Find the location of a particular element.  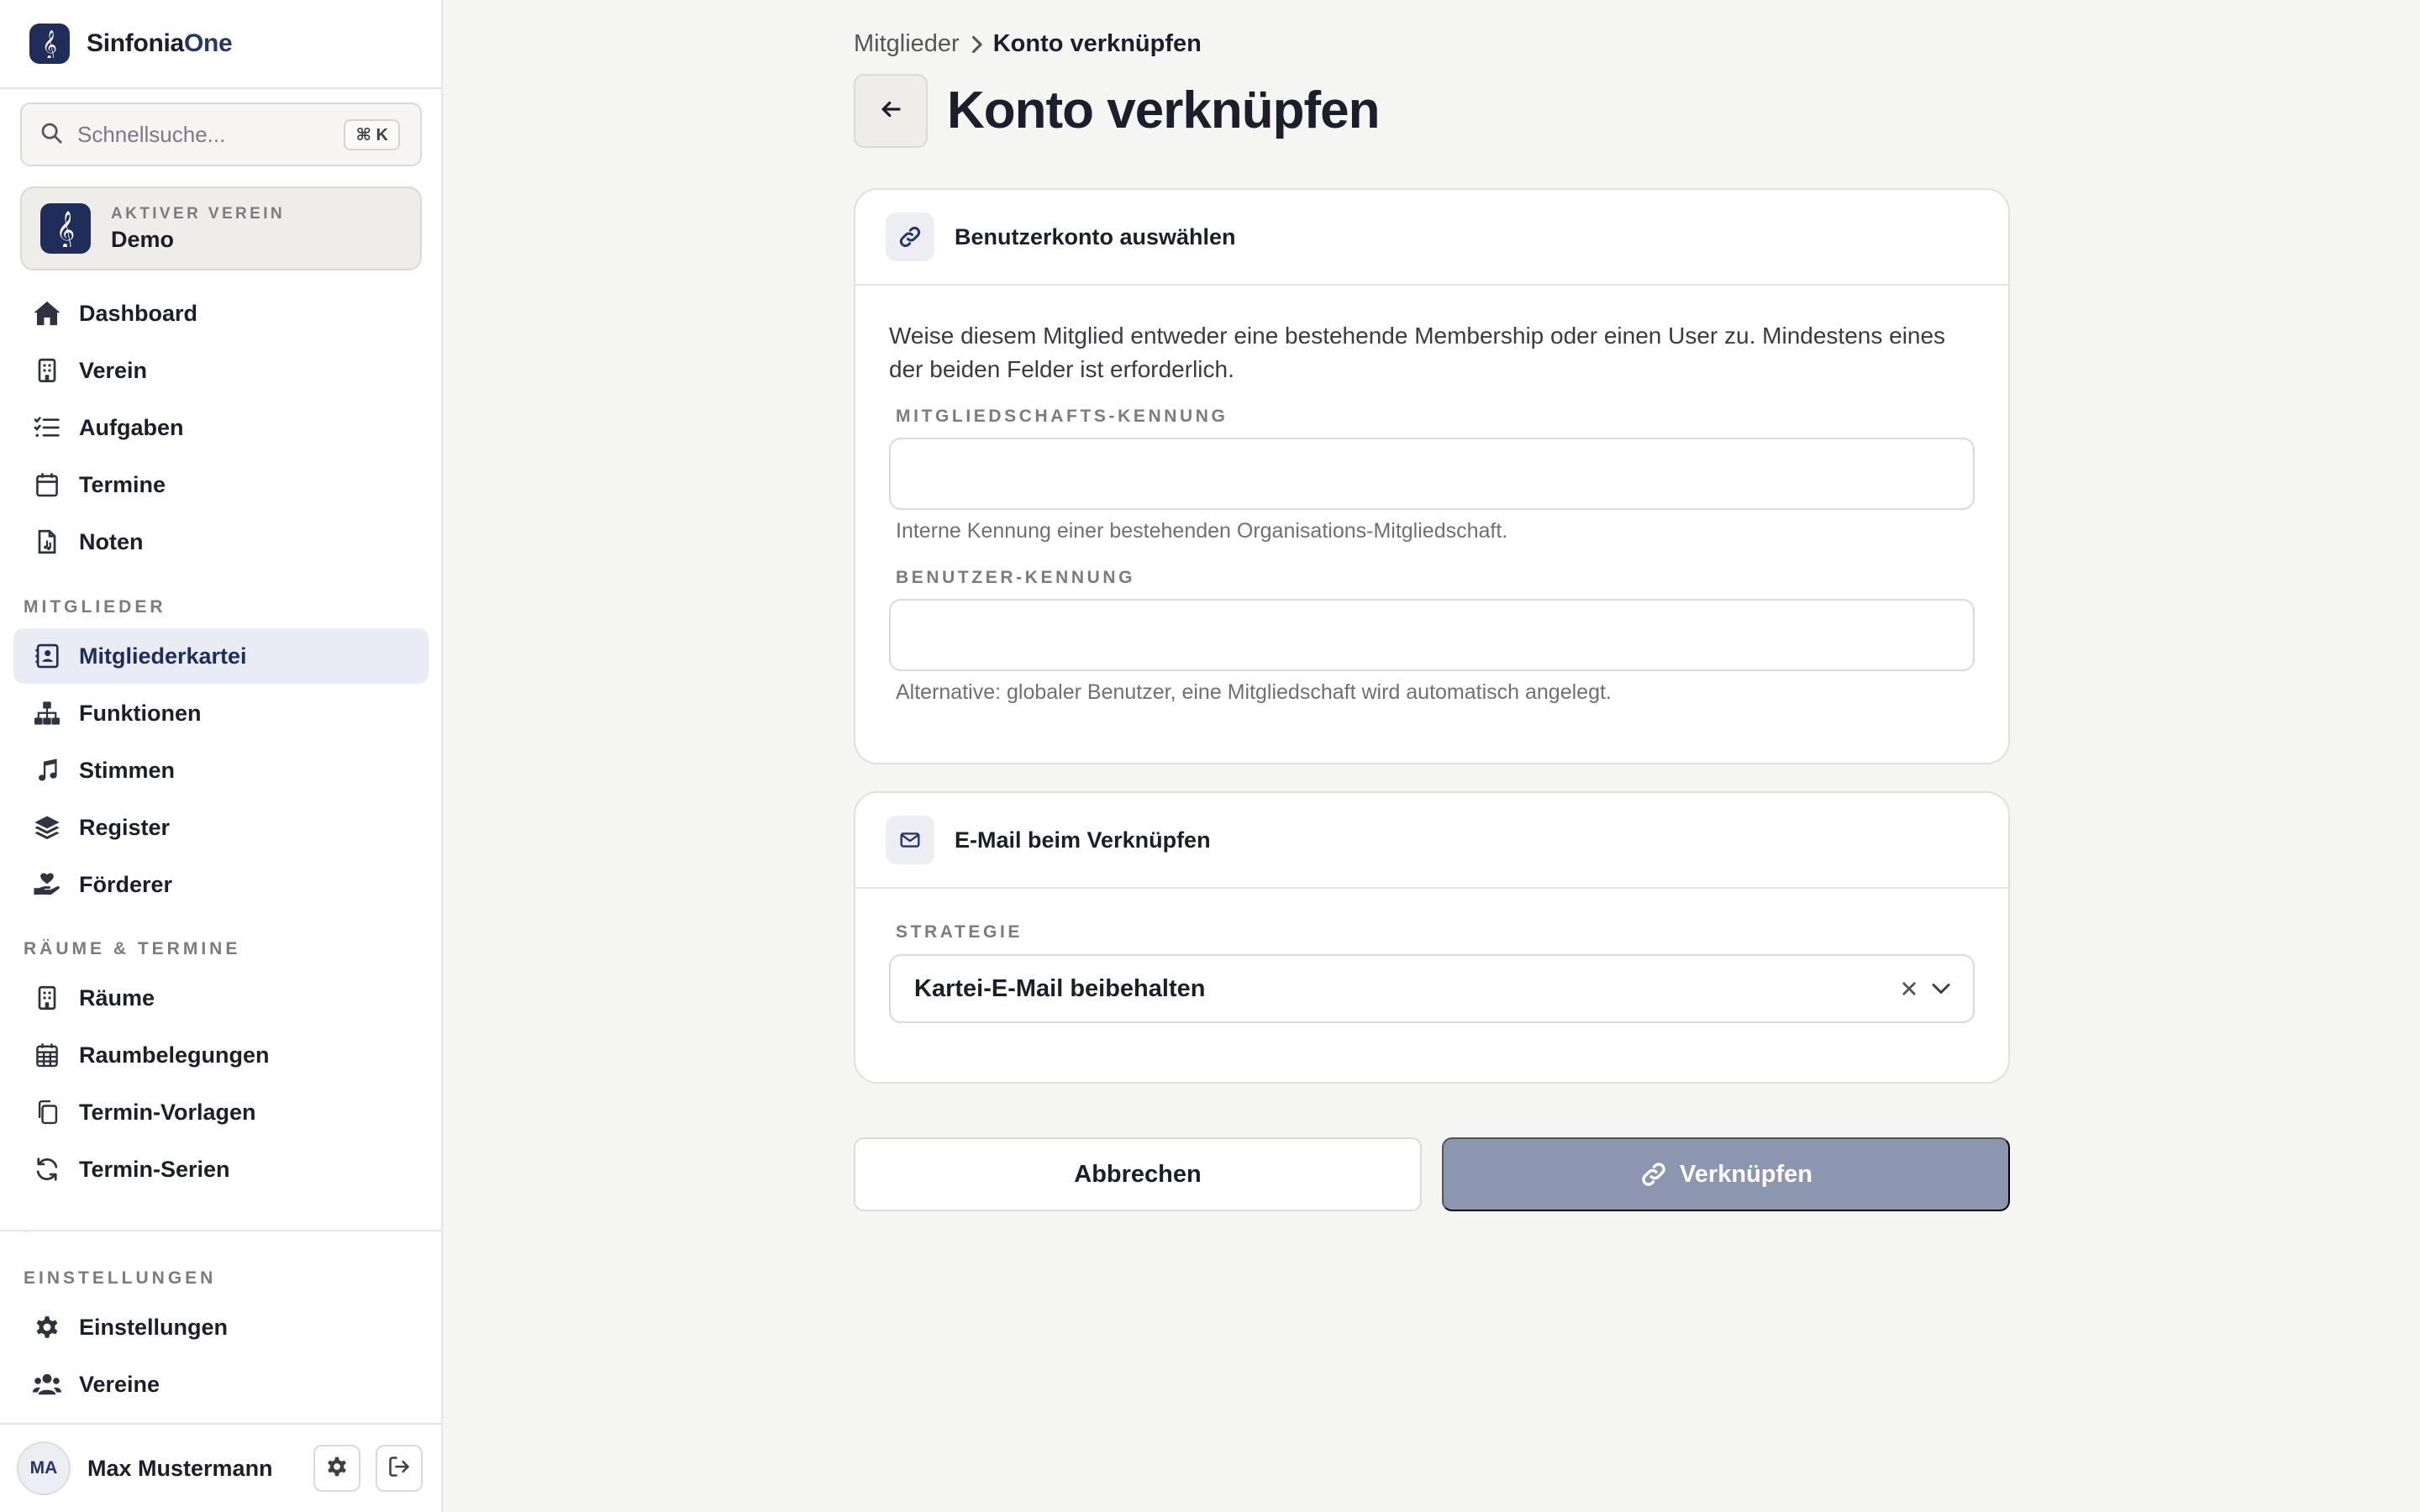

user-name: Max Mustermann is located at coordinates (200, 1469).